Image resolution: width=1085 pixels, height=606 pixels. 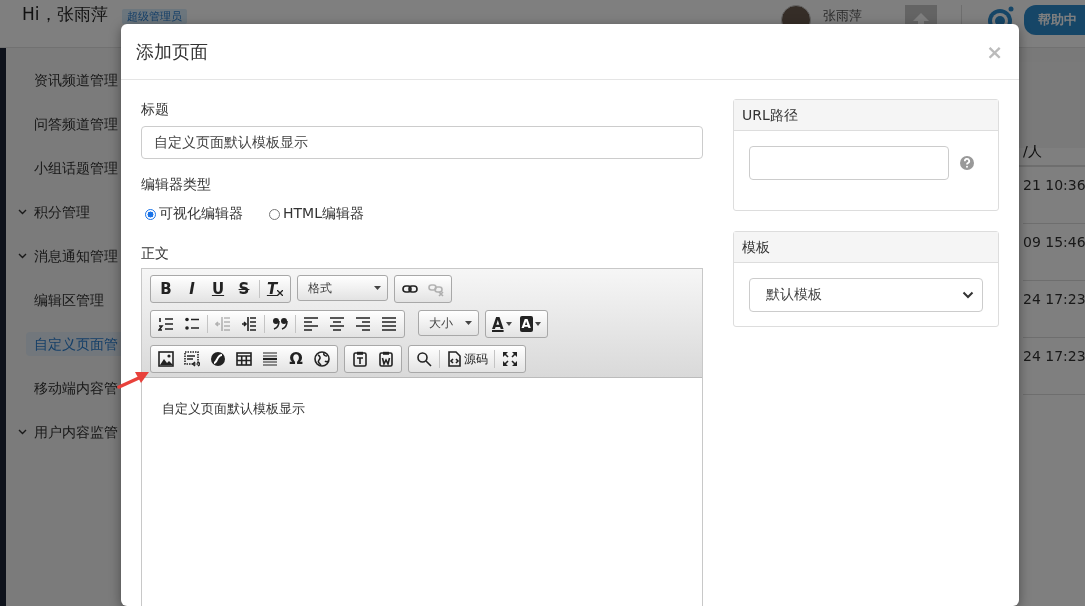 What do you see at coordinates (967, 163) in the screenshot?
I see `help-icon` at bounding box center [967, 163].